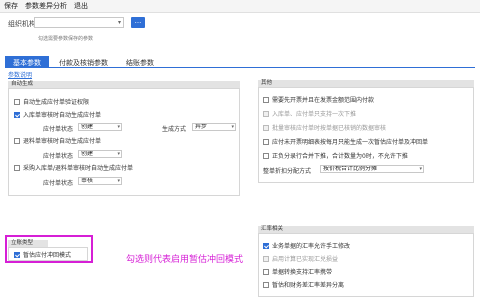  Describe the element at coordinates (287, 171) in the screenshot. I see `other-tax-label: 整单折扣分配方式` at that location.